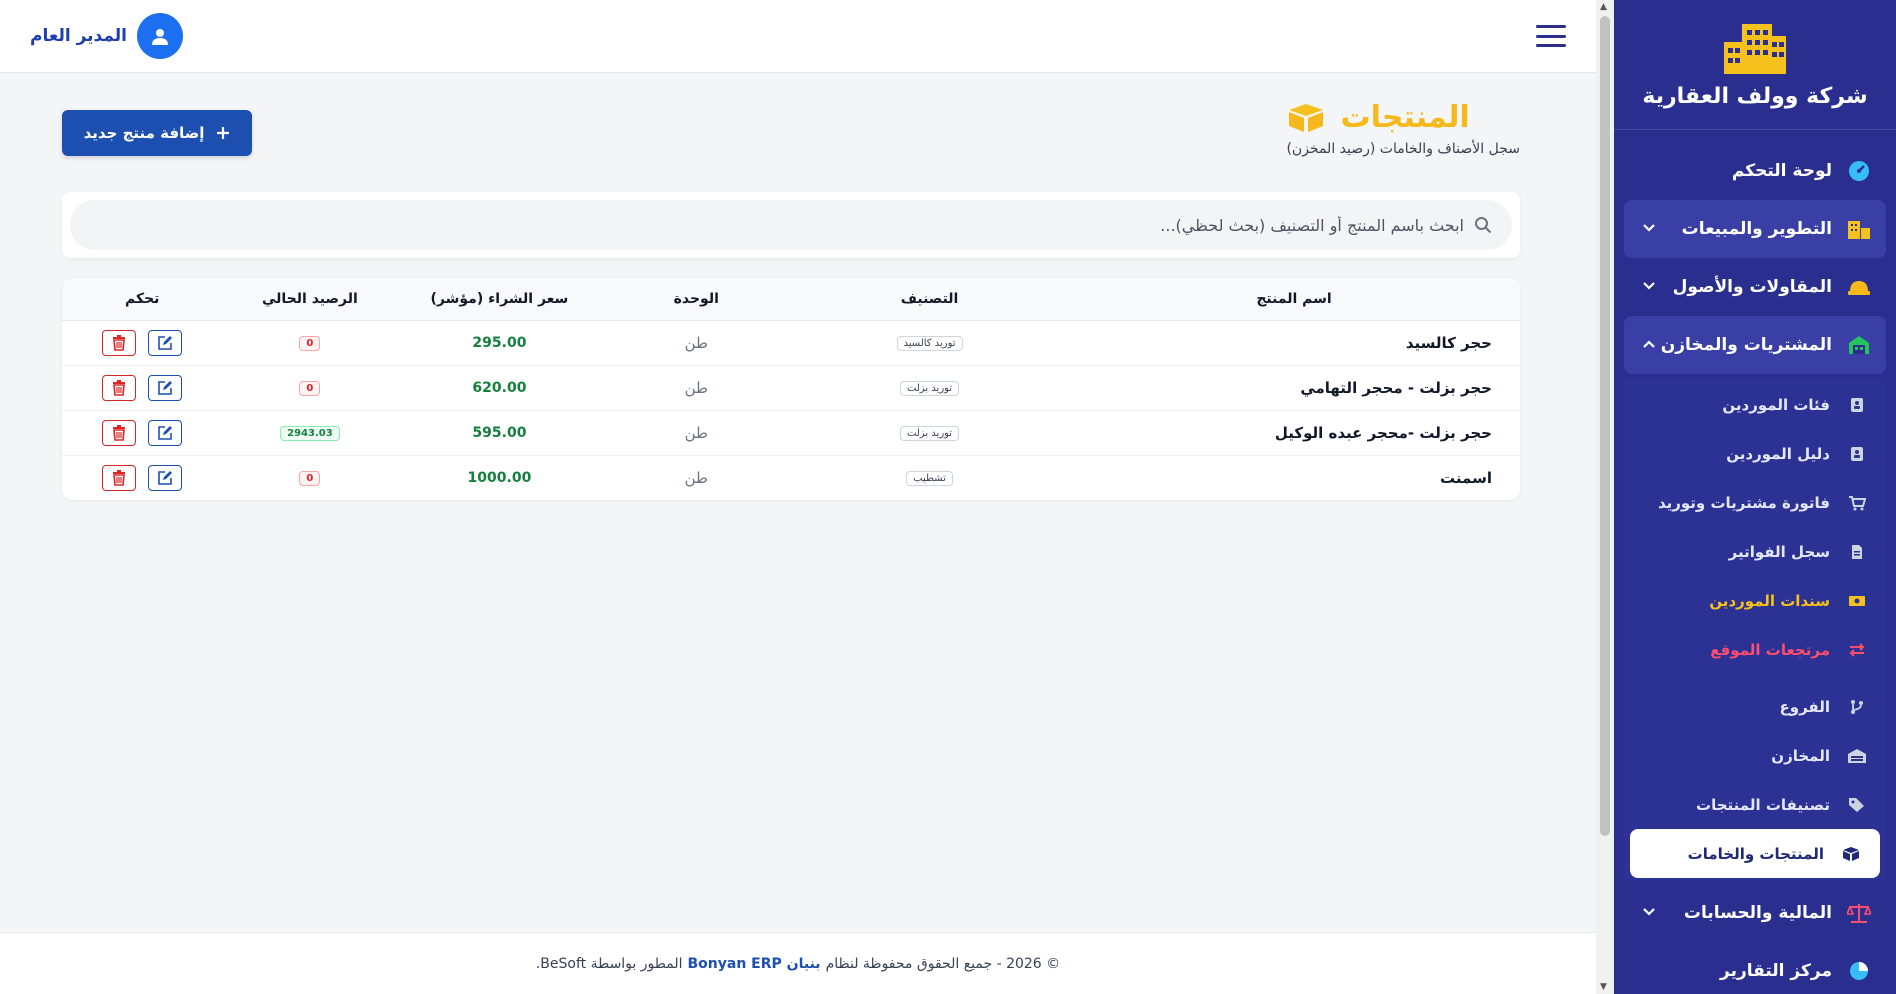  I want to click on column-category: التصنيف, so click(930, 299).